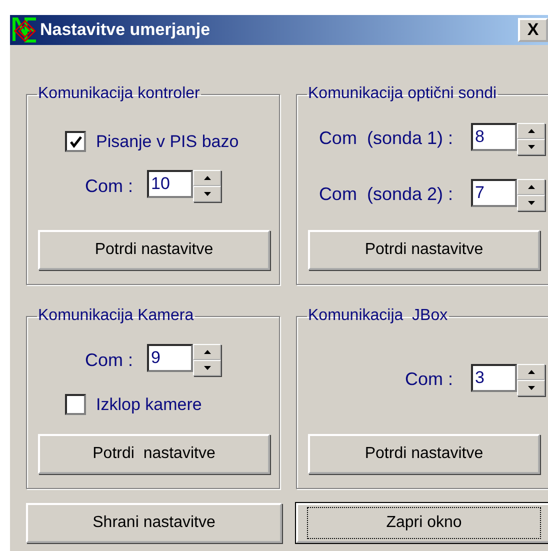 The height and width of the screenshot is (551, 548). I want to click on check-icon, so click(75, 141).